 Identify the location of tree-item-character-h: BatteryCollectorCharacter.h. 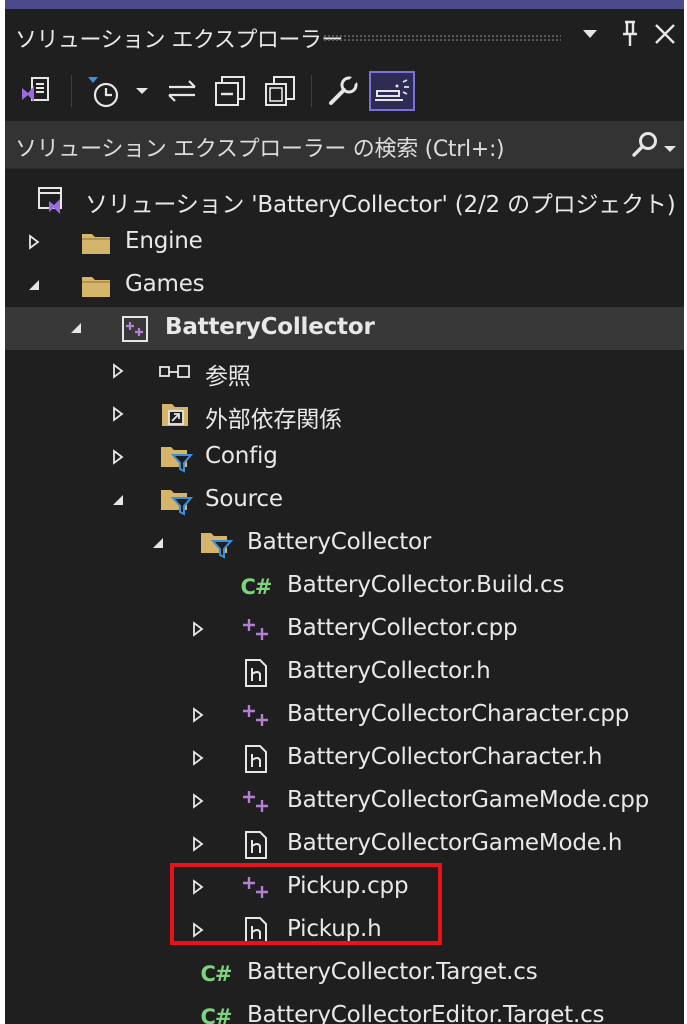
(344, 758).